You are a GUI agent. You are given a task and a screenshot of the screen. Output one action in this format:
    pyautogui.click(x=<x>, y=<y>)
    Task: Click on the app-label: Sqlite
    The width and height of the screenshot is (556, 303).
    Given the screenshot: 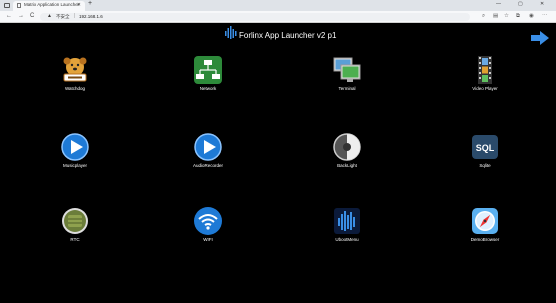 What is the action you would take?
    pyautogui.click(x=485, y=165)
    